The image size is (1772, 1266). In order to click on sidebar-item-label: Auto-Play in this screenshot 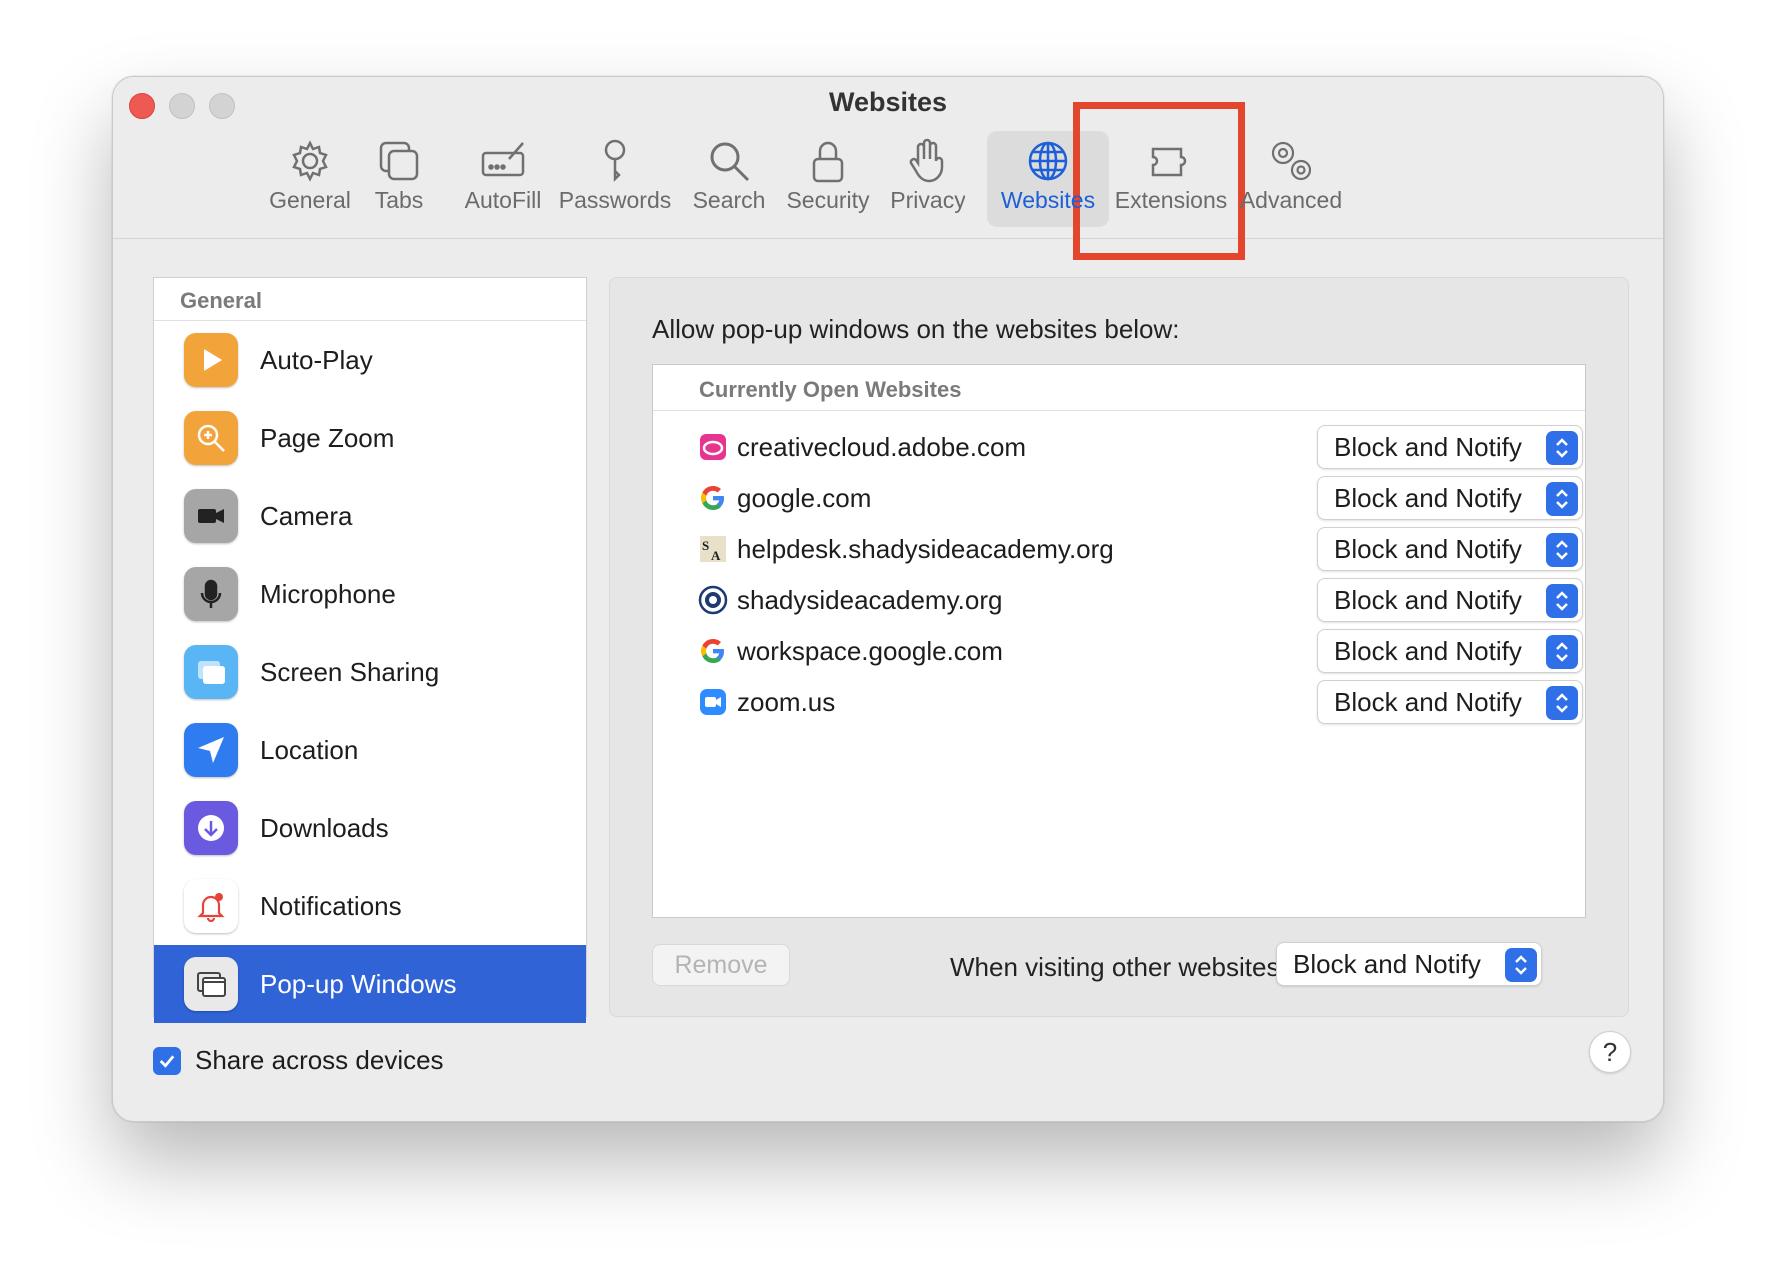, I will do `click(316, 359)`.